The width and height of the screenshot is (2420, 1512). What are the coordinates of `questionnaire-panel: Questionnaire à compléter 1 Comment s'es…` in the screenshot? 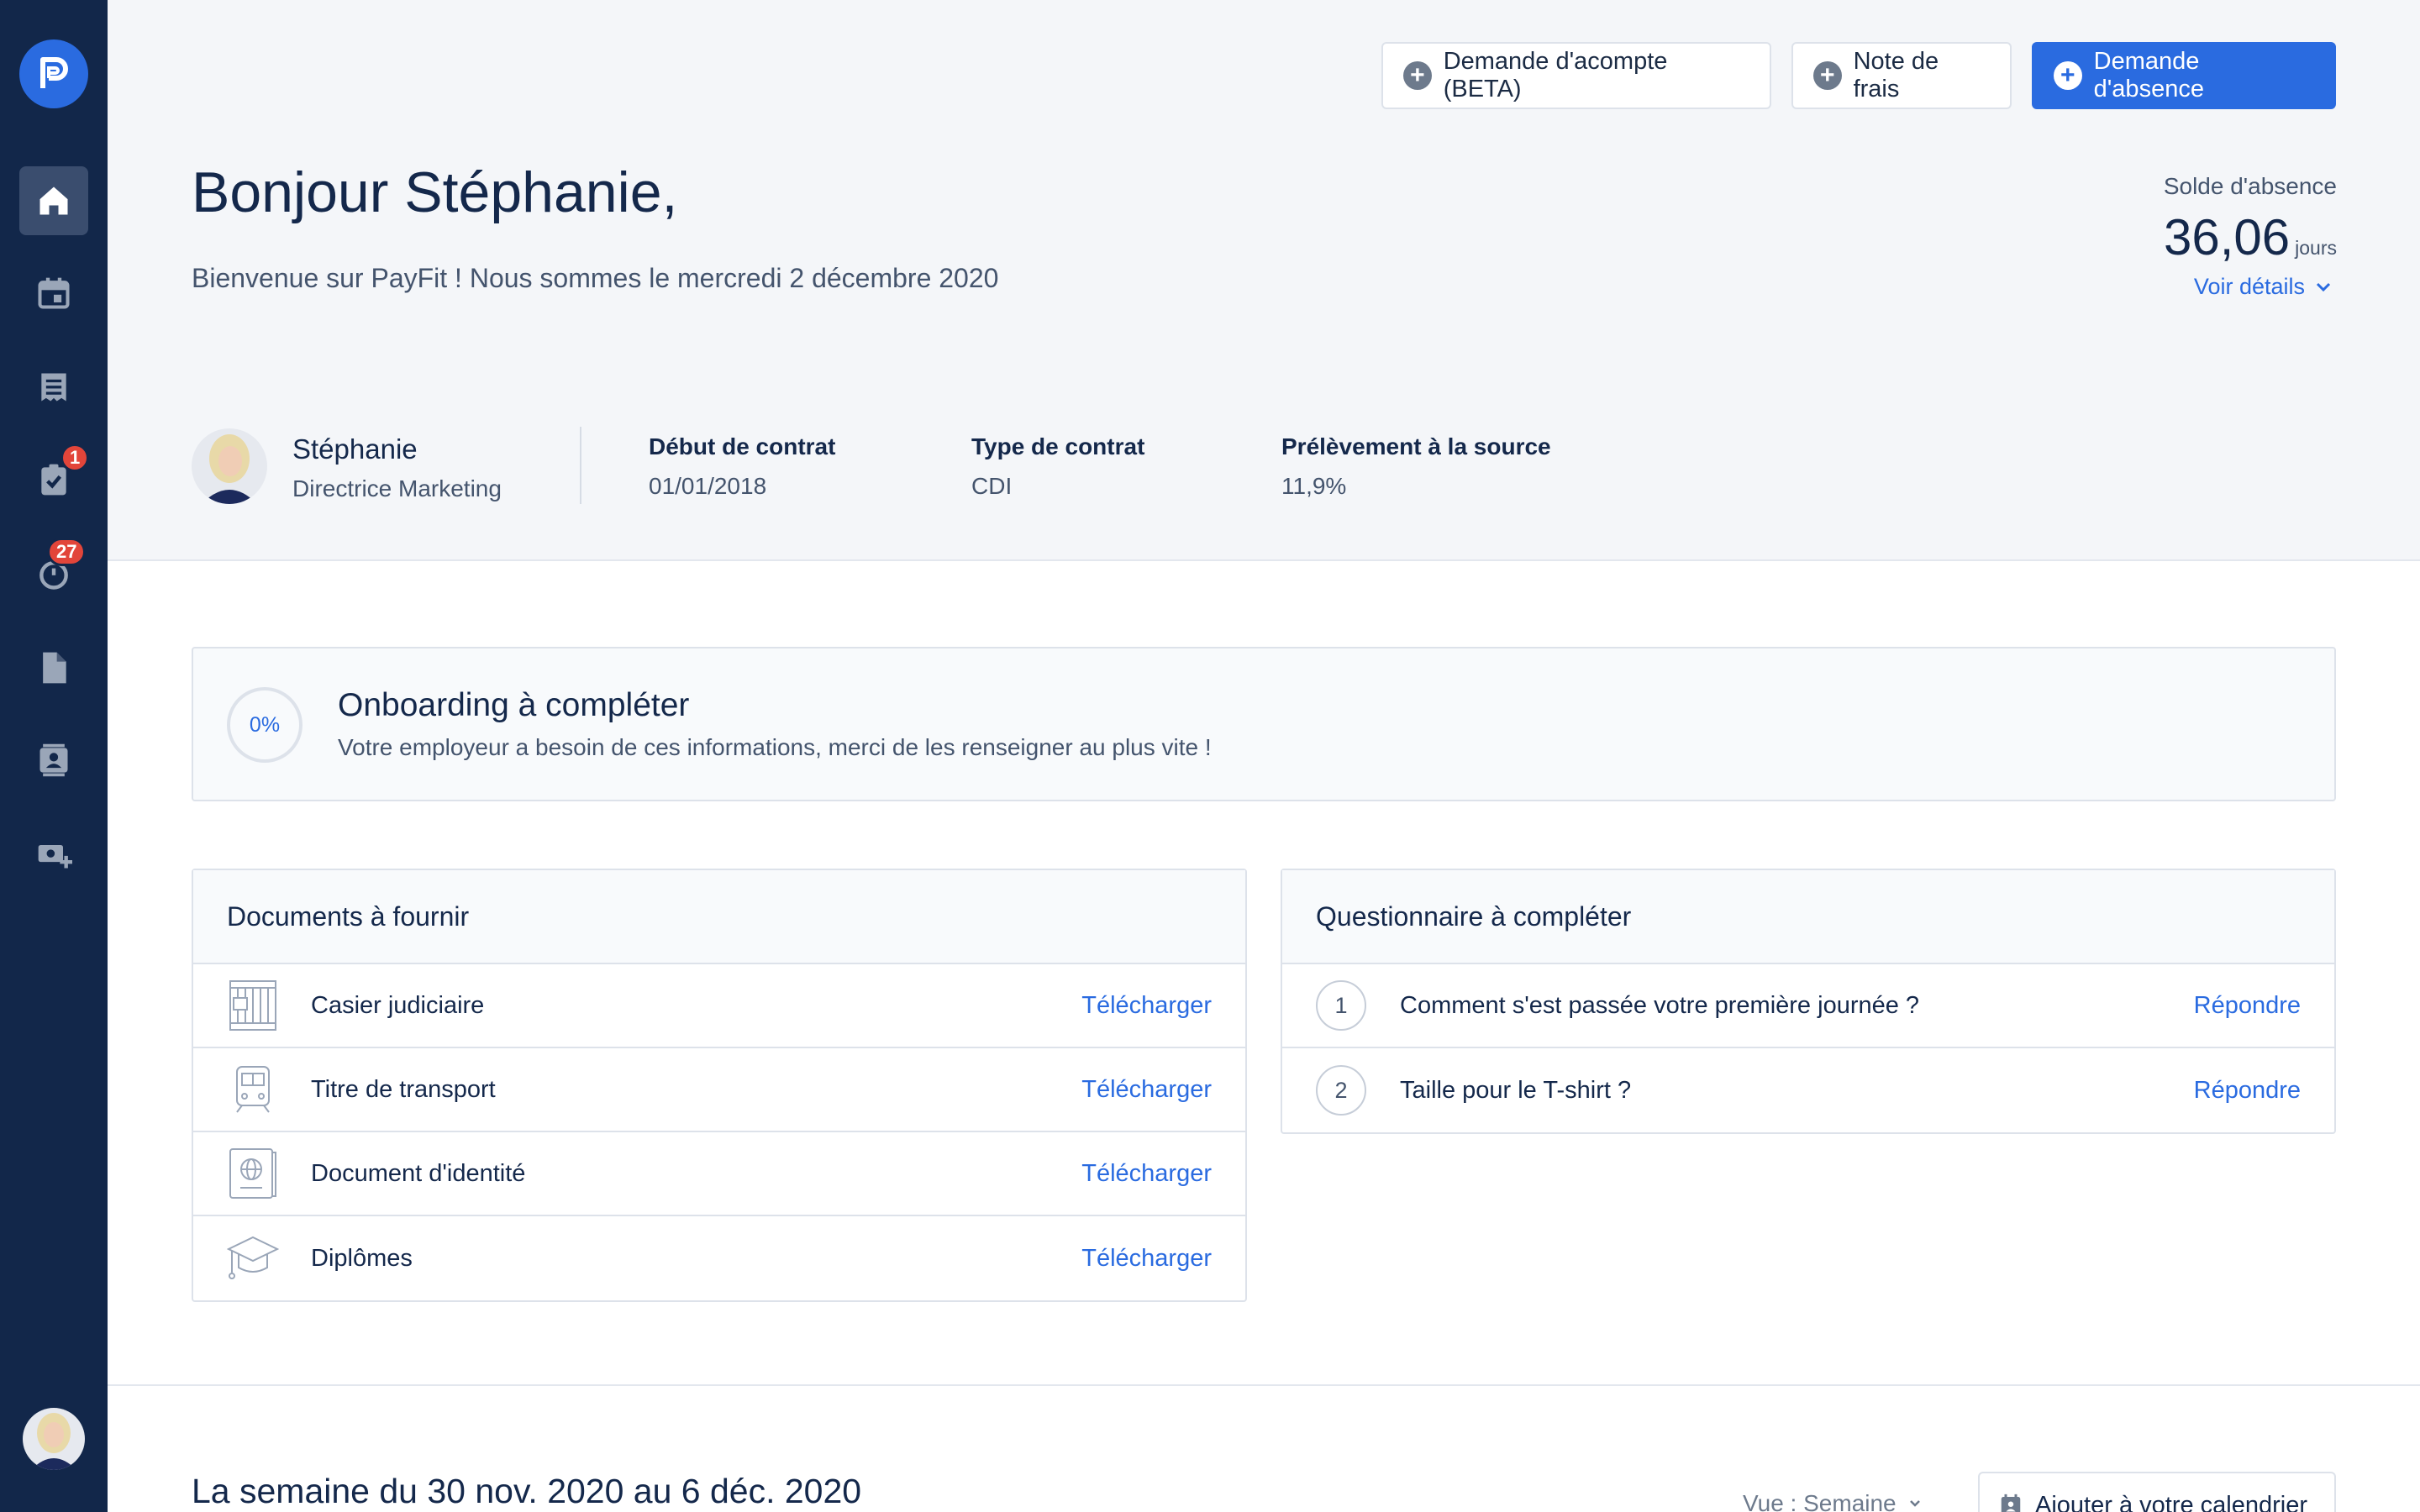 It's located at (1808, 1001).